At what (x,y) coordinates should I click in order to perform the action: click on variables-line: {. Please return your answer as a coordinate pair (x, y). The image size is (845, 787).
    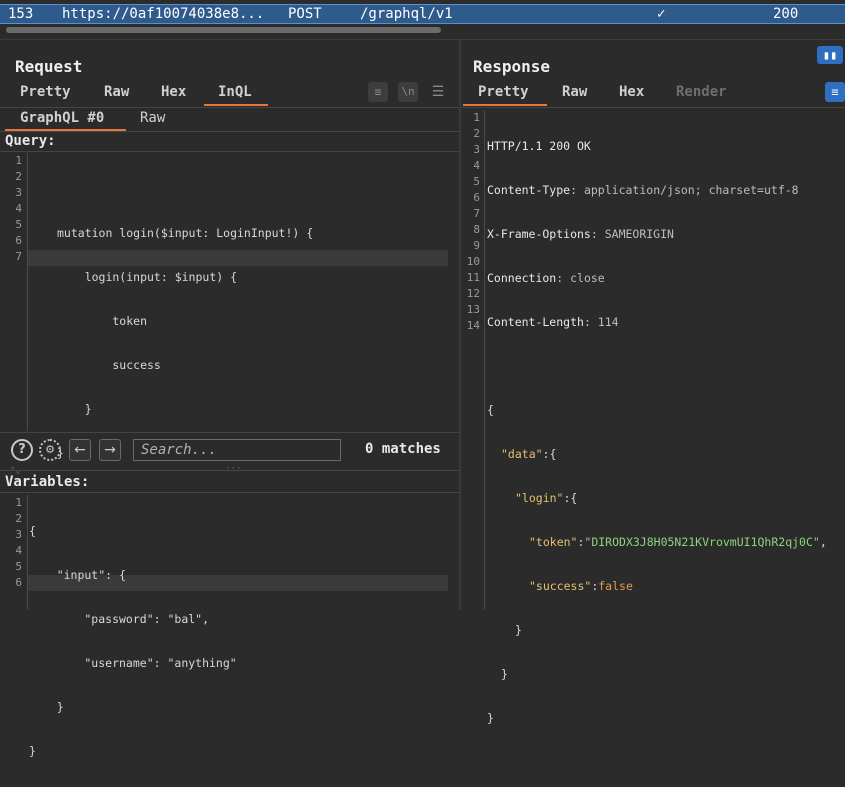
    Looking at the image, I should click on (32, 531).